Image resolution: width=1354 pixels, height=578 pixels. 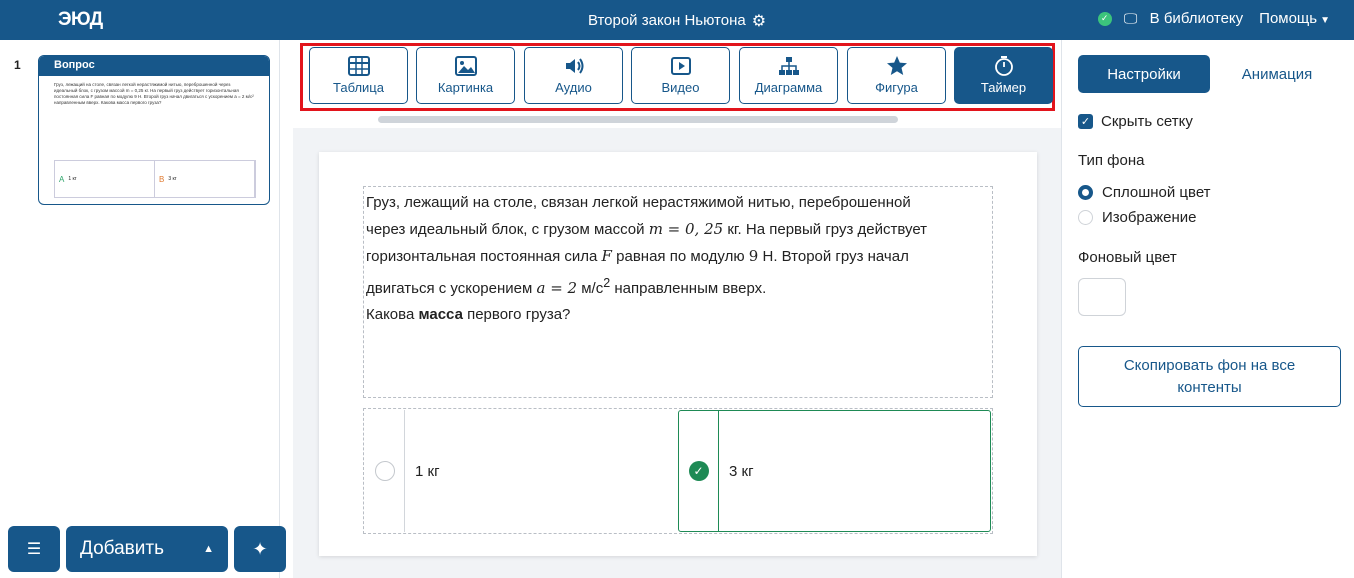 I want to click on slide-thumbnail-answer-a: A1 кг, so click(x=105, y=179).